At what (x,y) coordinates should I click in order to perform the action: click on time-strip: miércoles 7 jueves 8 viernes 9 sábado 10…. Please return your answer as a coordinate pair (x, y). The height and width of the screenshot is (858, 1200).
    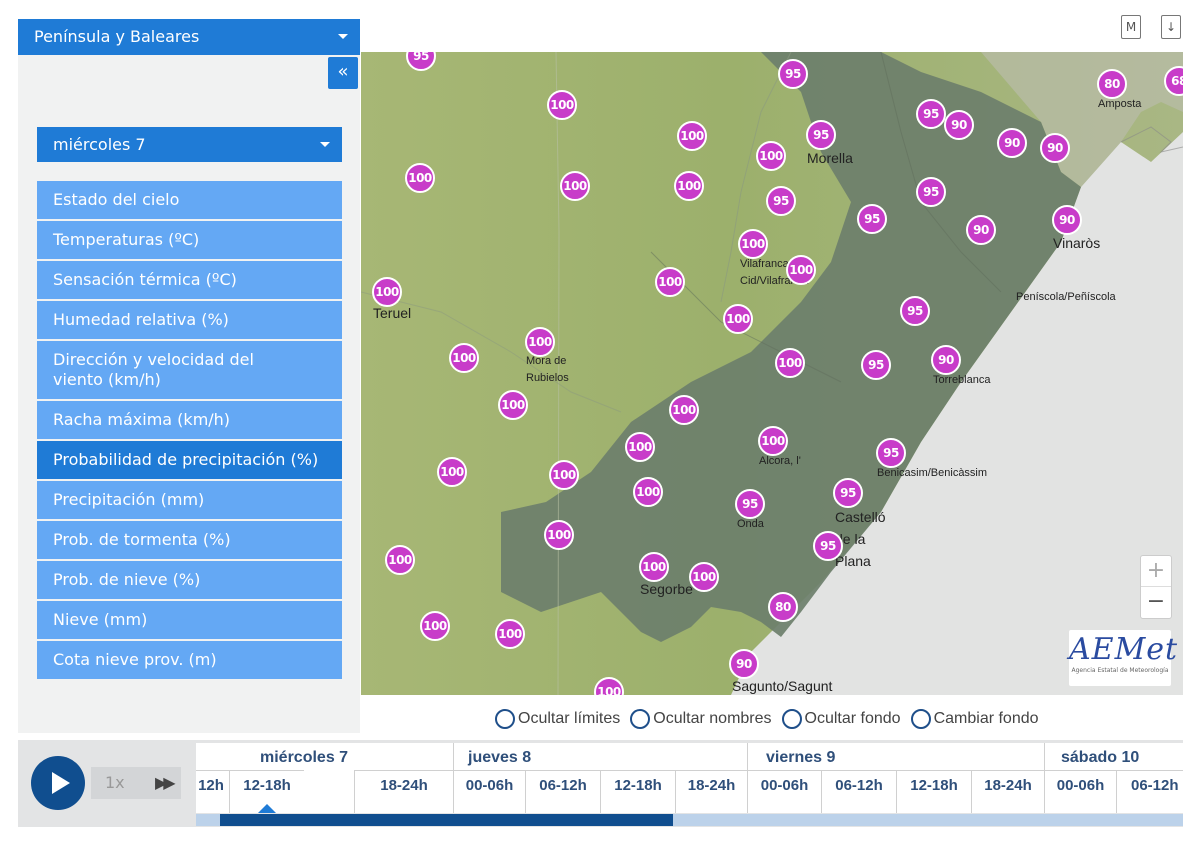
    Looking at the image, I should click on (689, 778).